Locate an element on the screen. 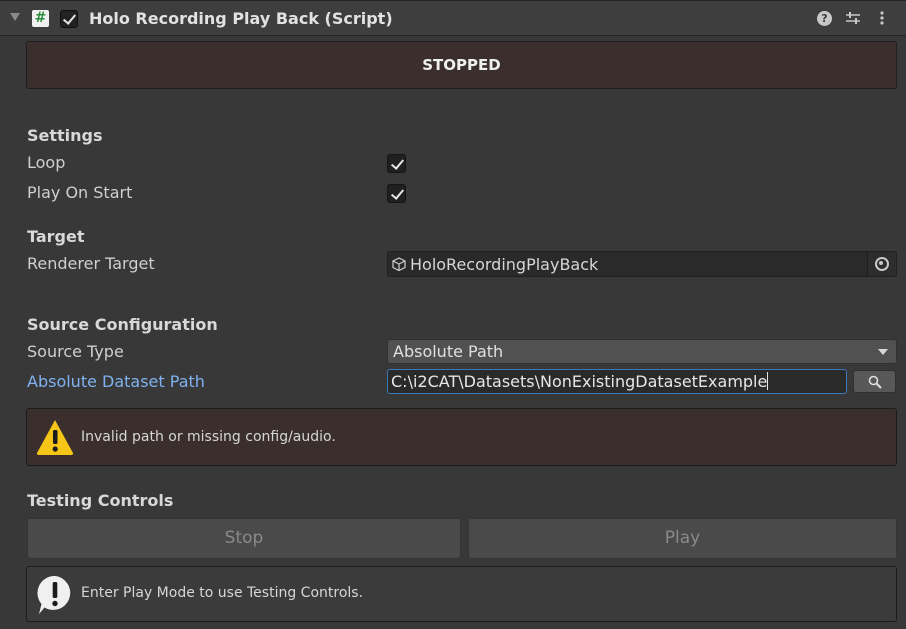 This screenshot has height=629, width=906. testing-section-title: Testing Controls is located at coordinates (100, 500).